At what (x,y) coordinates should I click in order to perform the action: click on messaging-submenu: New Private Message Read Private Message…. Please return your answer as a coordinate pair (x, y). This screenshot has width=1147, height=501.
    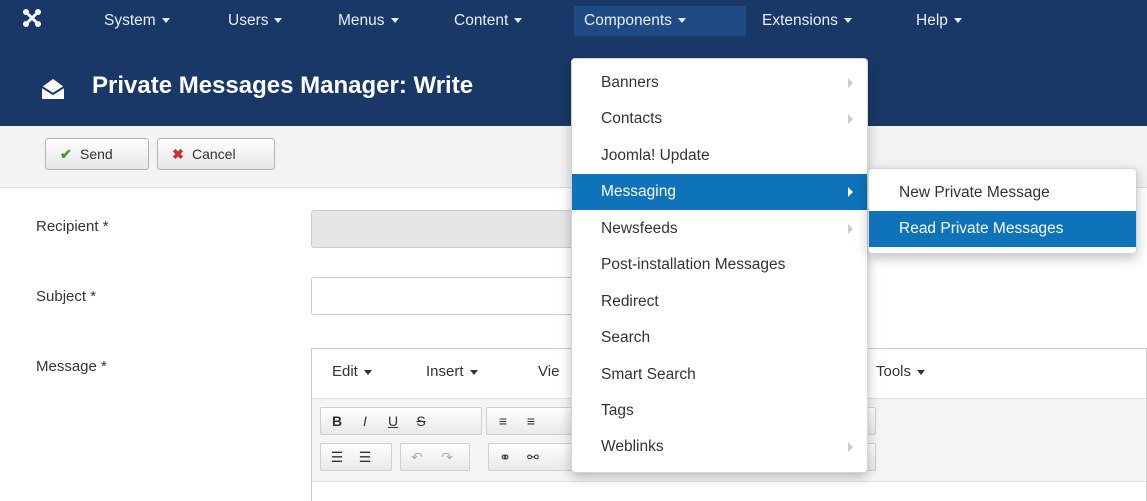
    Looking at the image, I should click on (1002, 211).